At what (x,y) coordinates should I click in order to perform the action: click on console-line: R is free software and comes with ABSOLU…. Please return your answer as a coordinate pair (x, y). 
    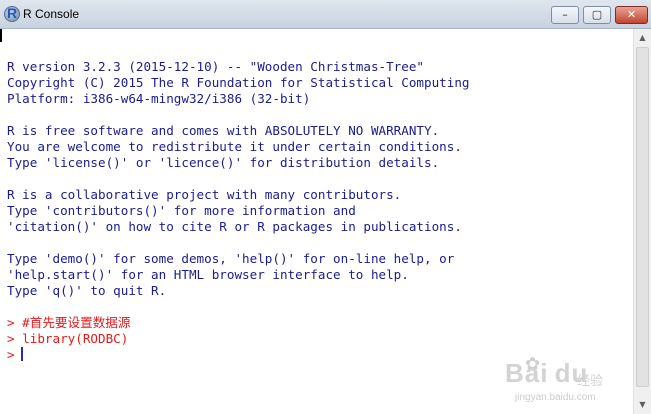
    Looking at the image, I should click on (223, 130).